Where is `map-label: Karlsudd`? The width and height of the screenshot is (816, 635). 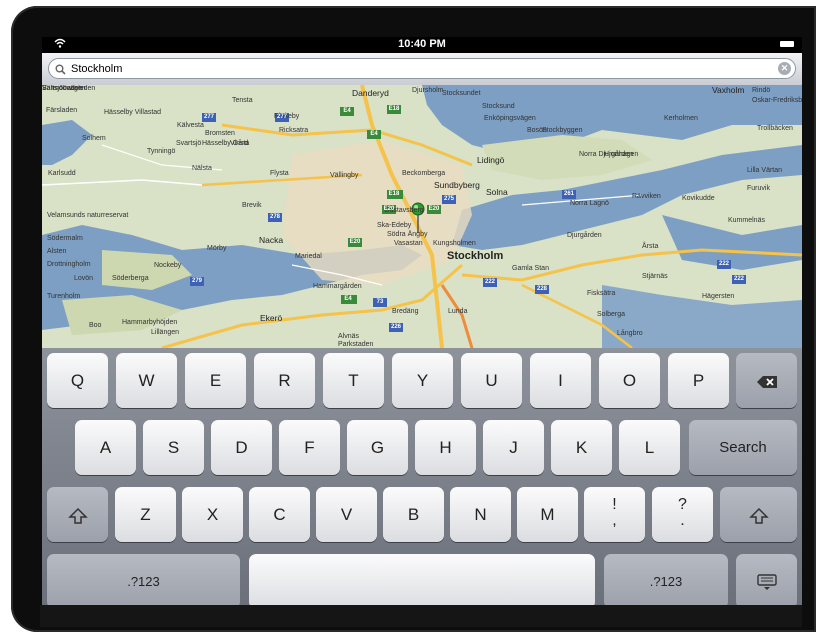 map-label: Karlsudd is located at coordinates (62, 173).